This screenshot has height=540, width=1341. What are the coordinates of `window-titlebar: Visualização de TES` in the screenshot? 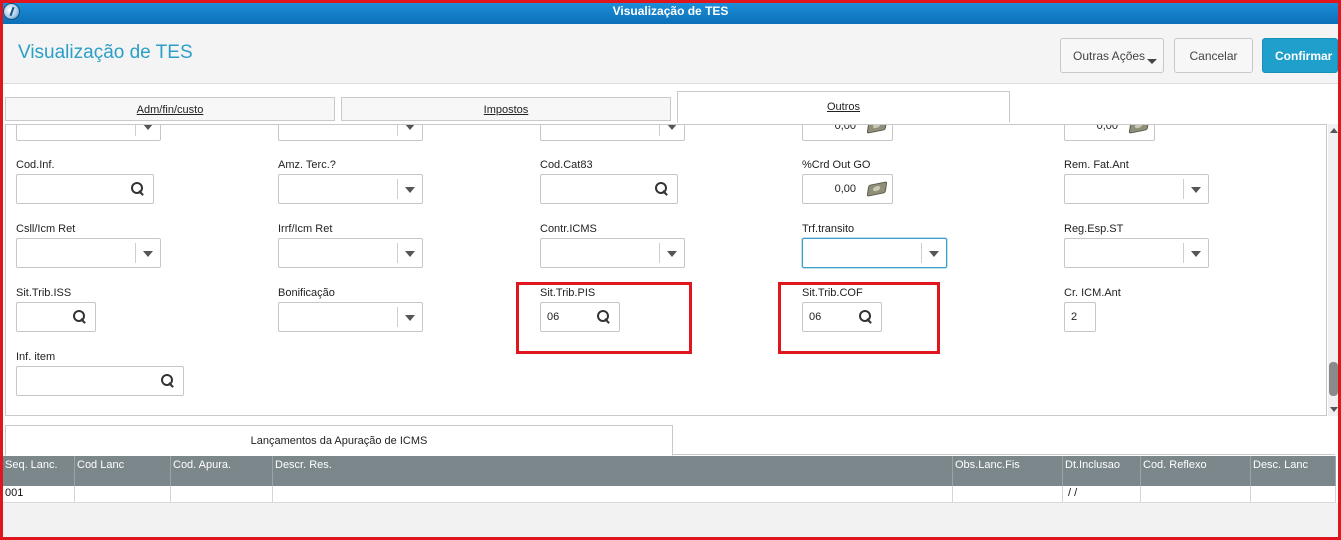 It's located at (670, 12).